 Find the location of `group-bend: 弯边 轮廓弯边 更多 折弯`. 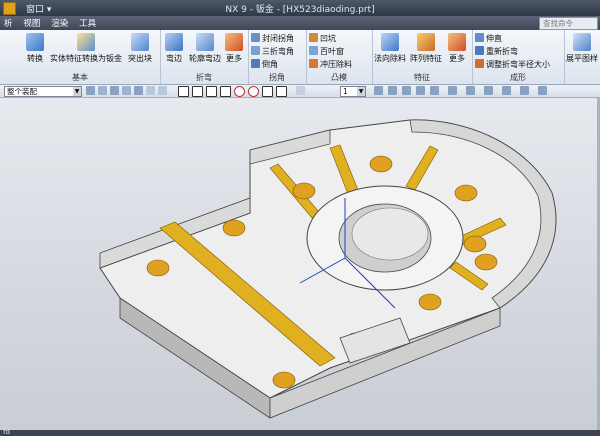

group-bend: 弯边 轮廓弯边 更多 折弯 is located at coordinates (204, 57).